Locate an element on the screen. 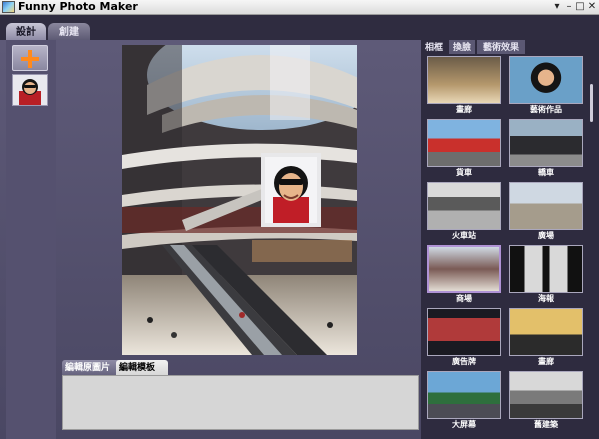 The image size is (599, 439). template-item: 廣場 is located at coordinates (546, 211).